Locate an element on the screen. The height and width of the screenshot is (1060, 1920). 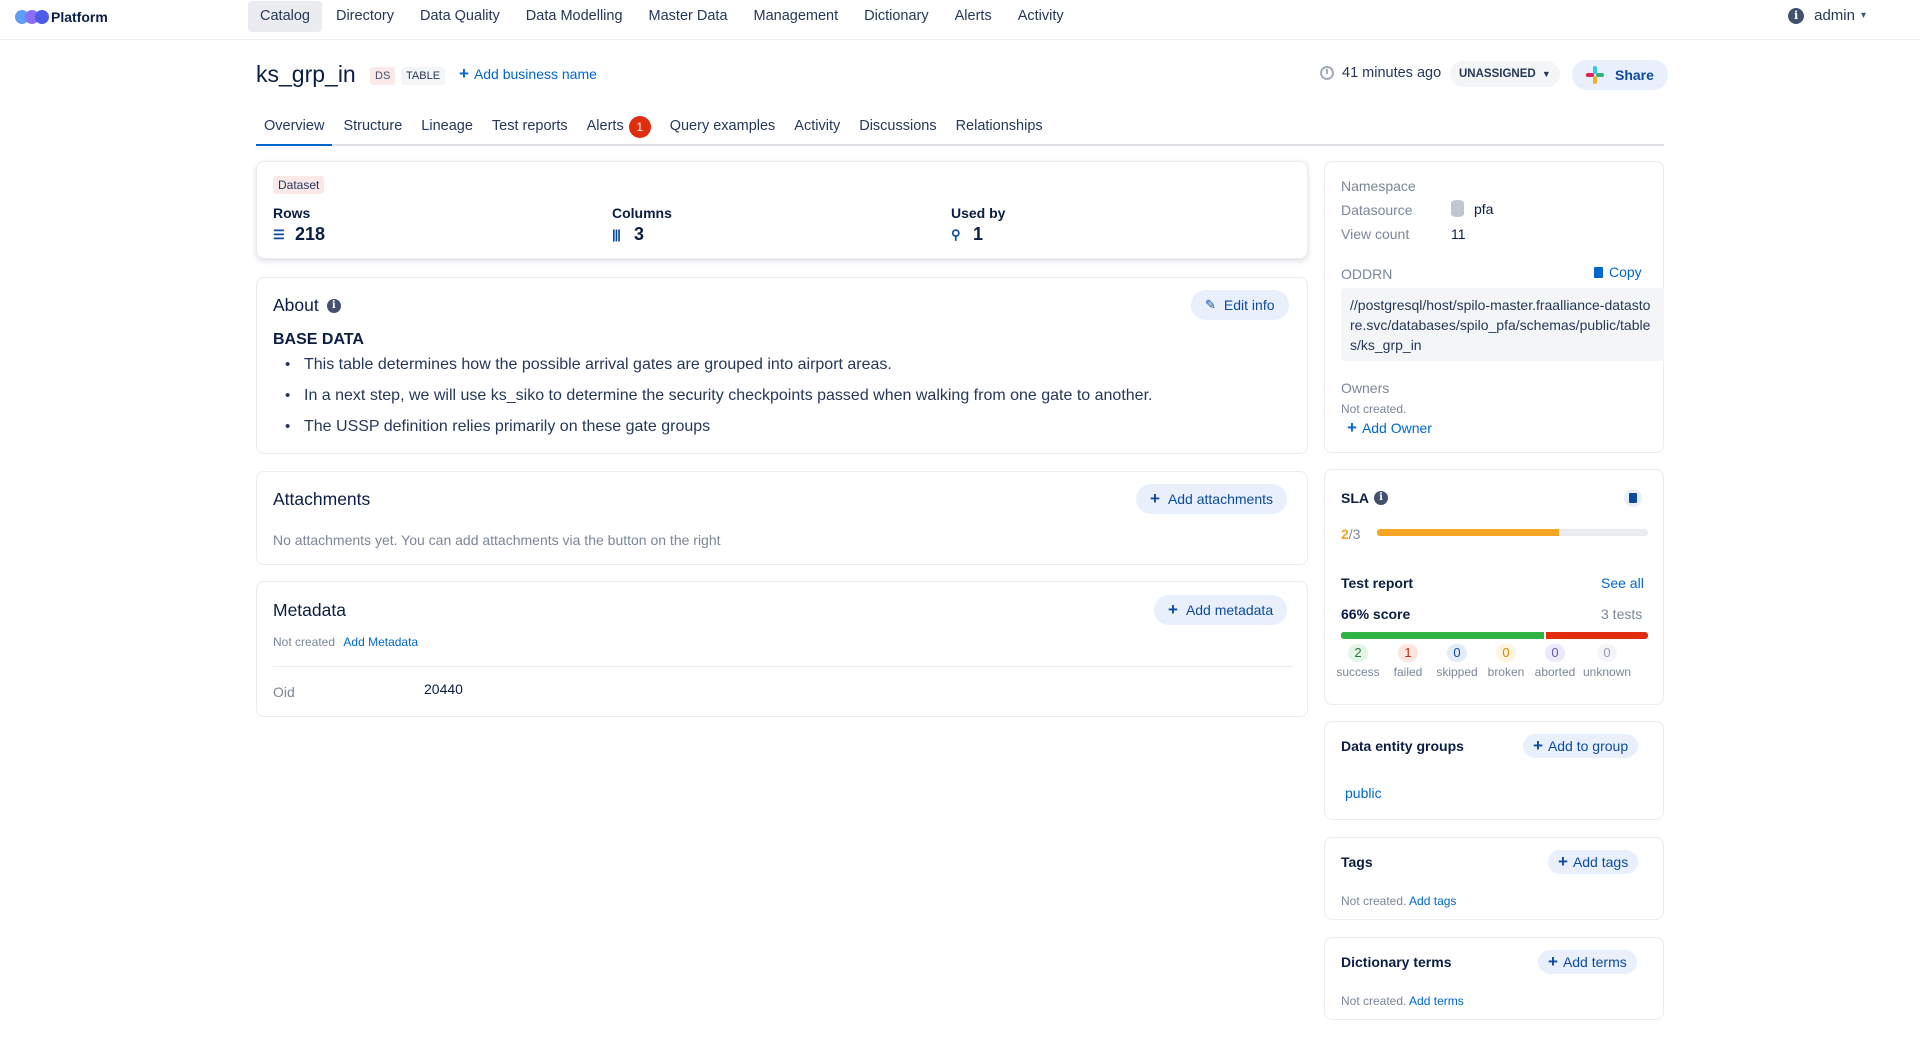
nav-master-data: Master Data is located at coordinates (688, 16).